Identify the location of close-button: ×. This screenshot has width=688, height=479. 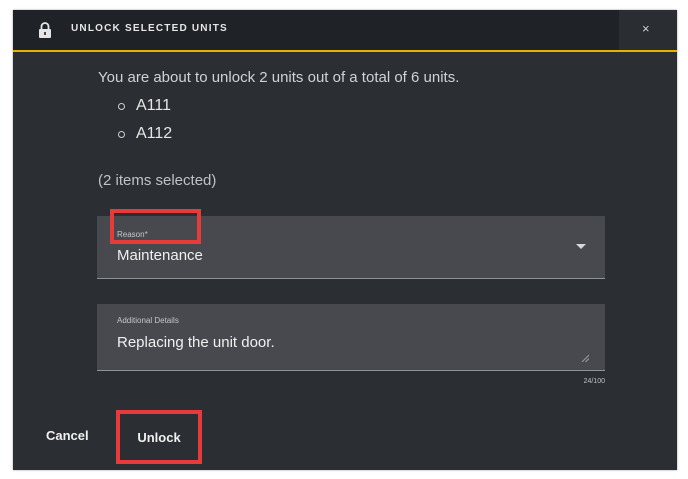
(648, 30).